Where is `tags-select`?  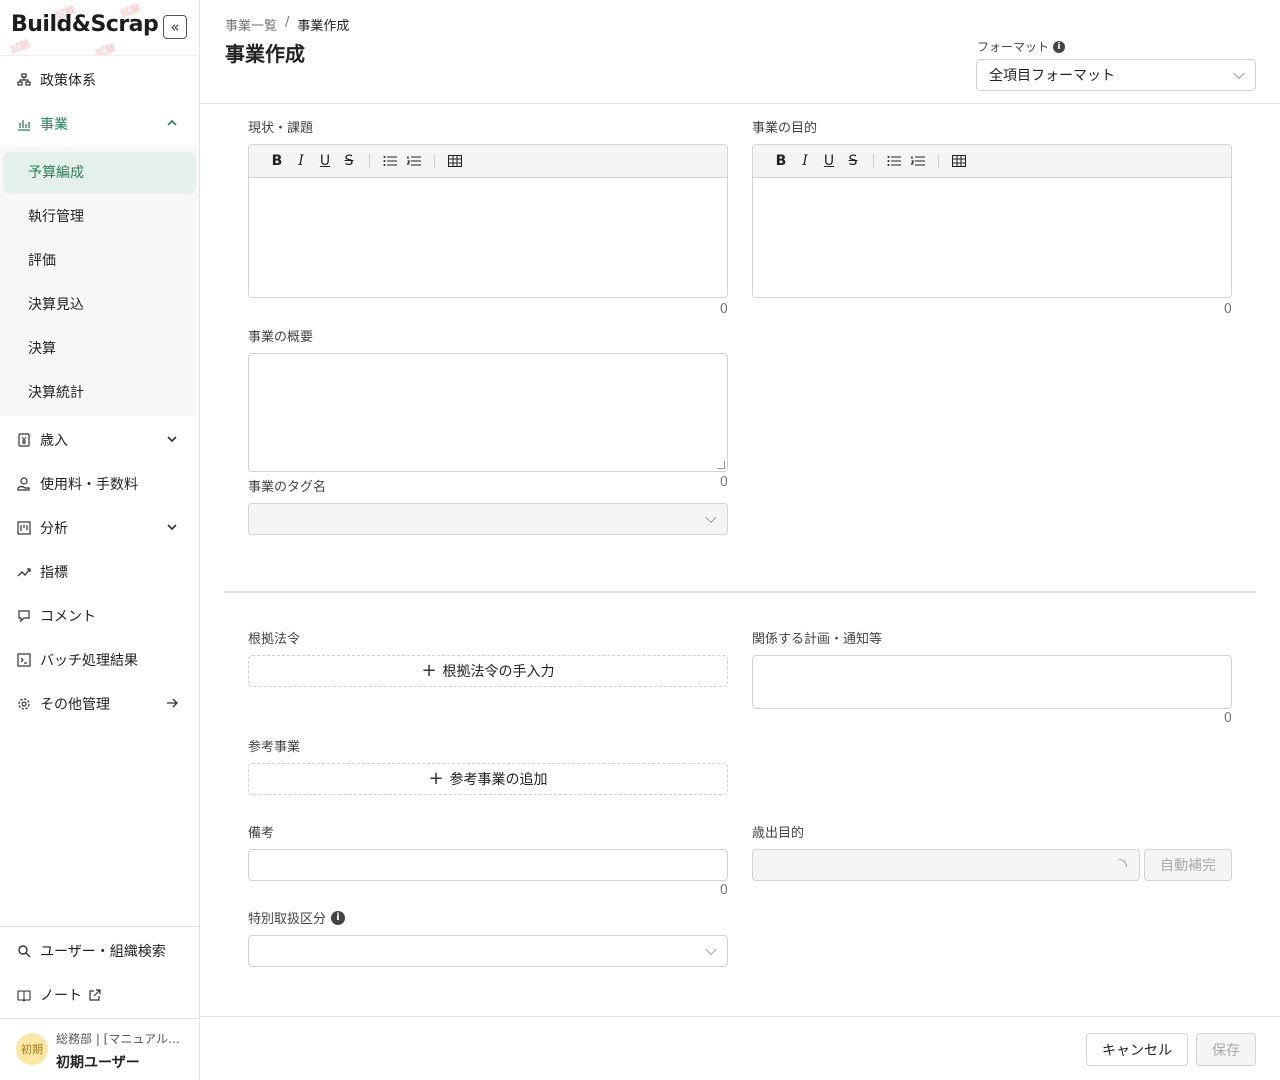 tags-select is located at coordinates (488, 519).